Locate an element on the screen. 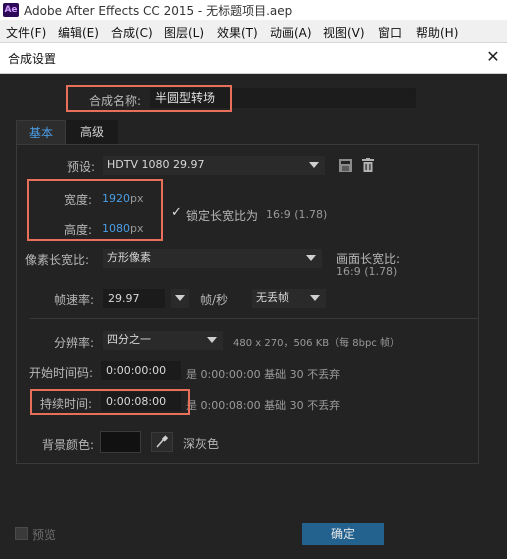  height-unit: px is located at coordinates (137, 228).